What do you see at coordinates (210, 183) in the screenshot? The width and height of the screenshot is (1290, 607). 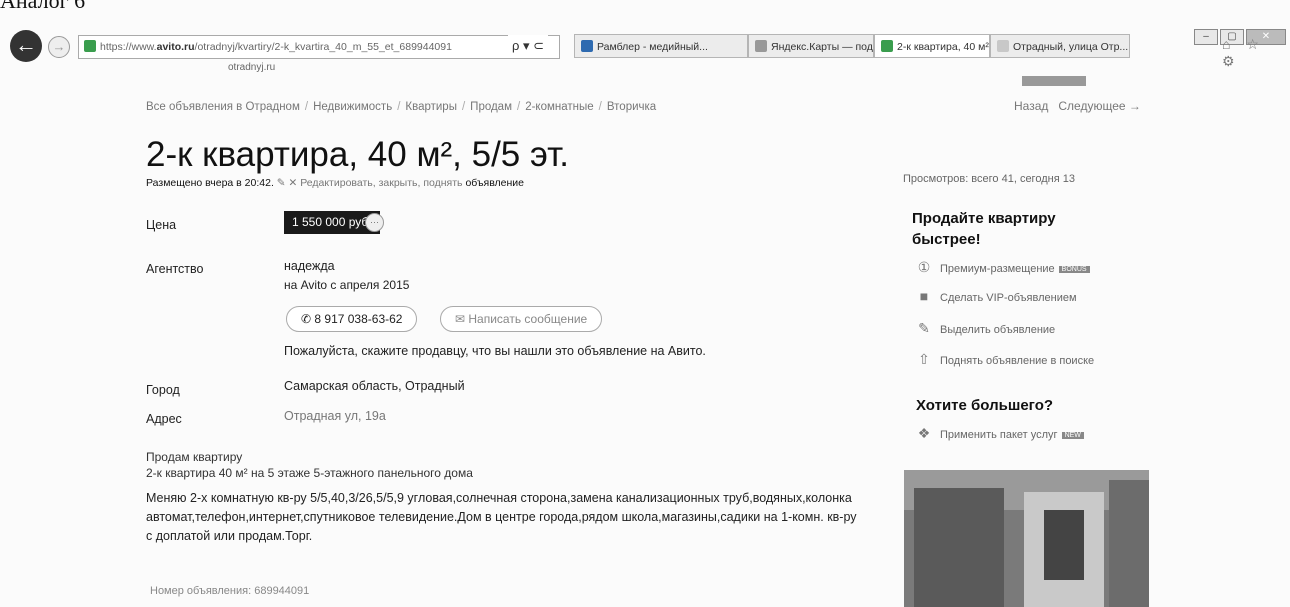 I see `posted-date: Размещено вчера в 20:42.` at bounding box center [210, 183].